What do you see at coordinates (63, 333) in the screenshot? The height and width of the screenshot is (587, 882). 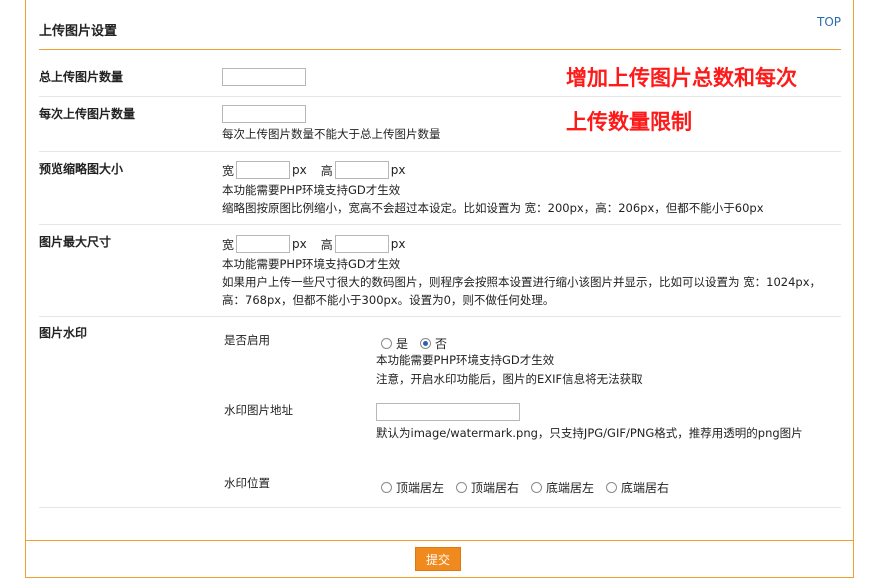 I see `watermark-label: 图片水印` at bounding box center [63, 333].